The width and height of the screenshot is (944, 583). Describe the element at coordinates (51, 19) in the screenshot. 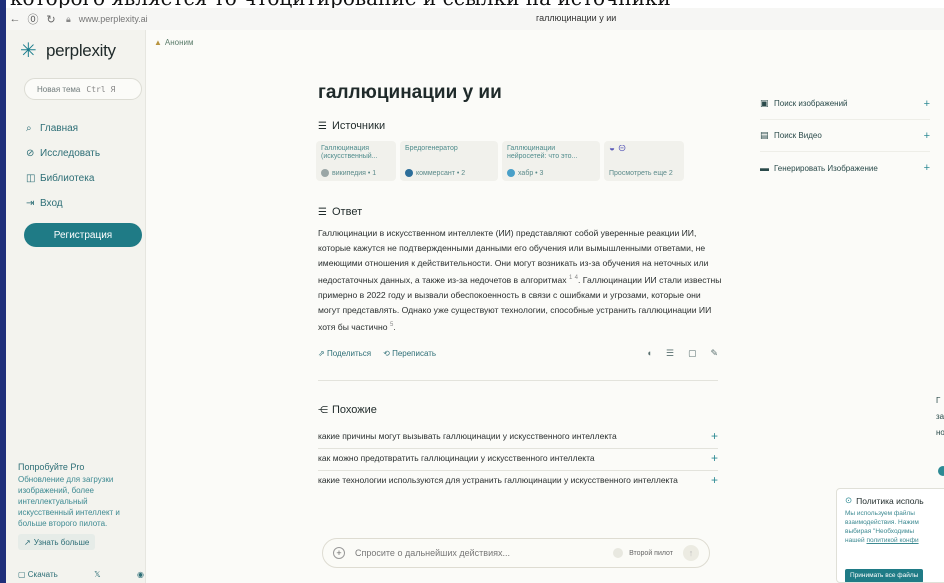

I see `reload-icon: ↻` at that location.